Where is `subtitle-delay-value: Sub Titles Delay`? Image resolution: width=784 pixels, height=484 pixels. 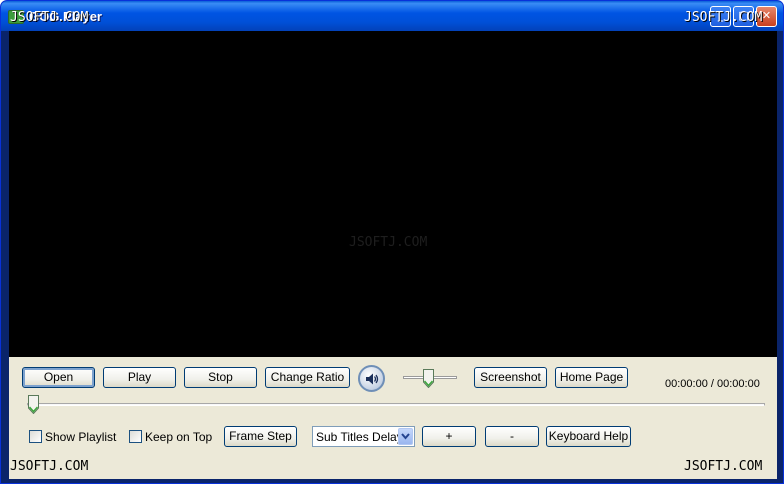
subtitle-delay-value: Sub Titles Delay is located at coordinates (359, 437).